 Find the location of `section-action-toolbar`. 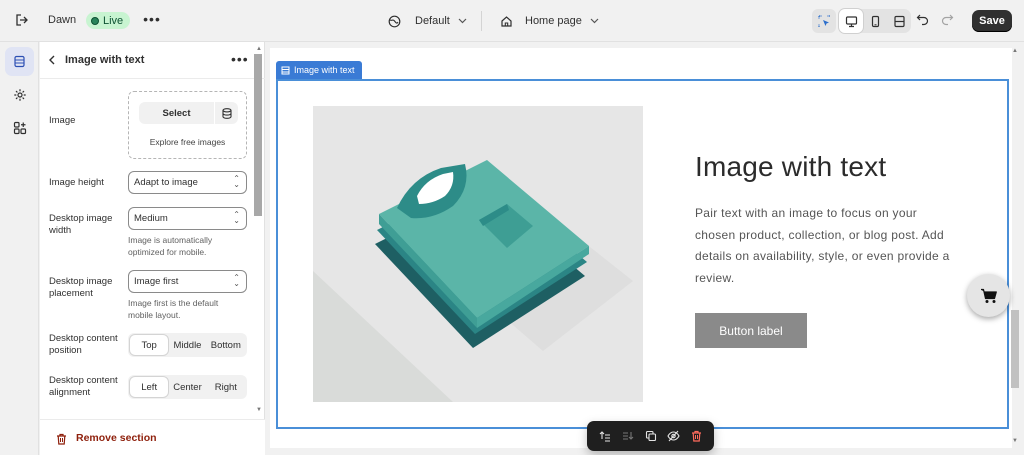

section-action-toolbar is located at coordinates (650, 436).